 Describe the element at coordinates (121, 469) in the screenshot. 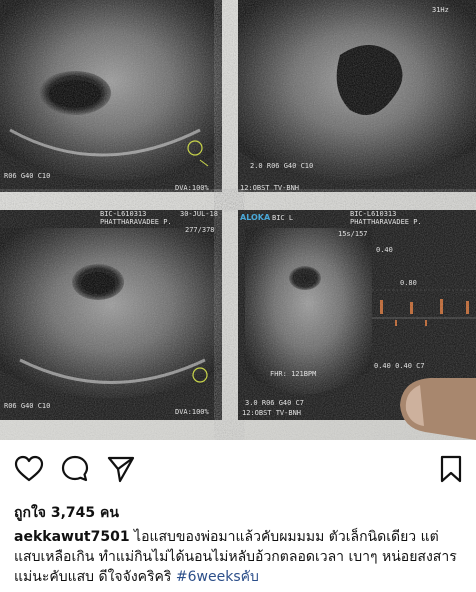

I see `paper-plane-icon` at that location.